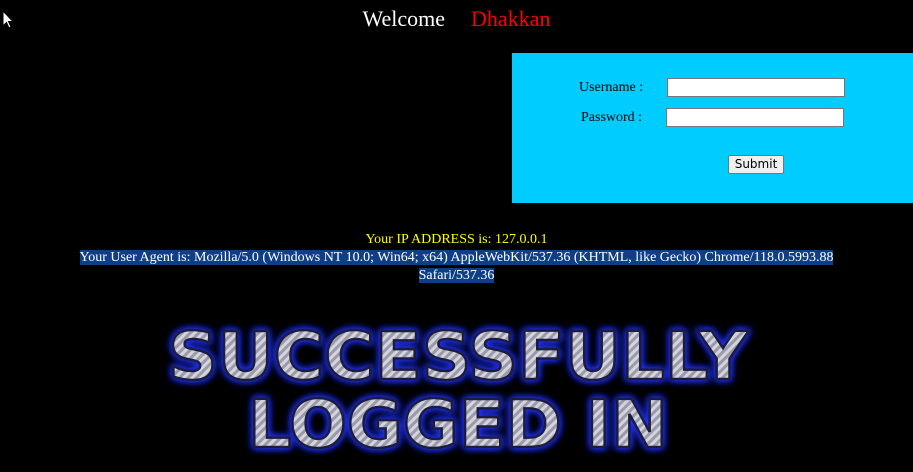 This screenshot has width=913, height=472. I want to click on username-input, so click(756, 87).